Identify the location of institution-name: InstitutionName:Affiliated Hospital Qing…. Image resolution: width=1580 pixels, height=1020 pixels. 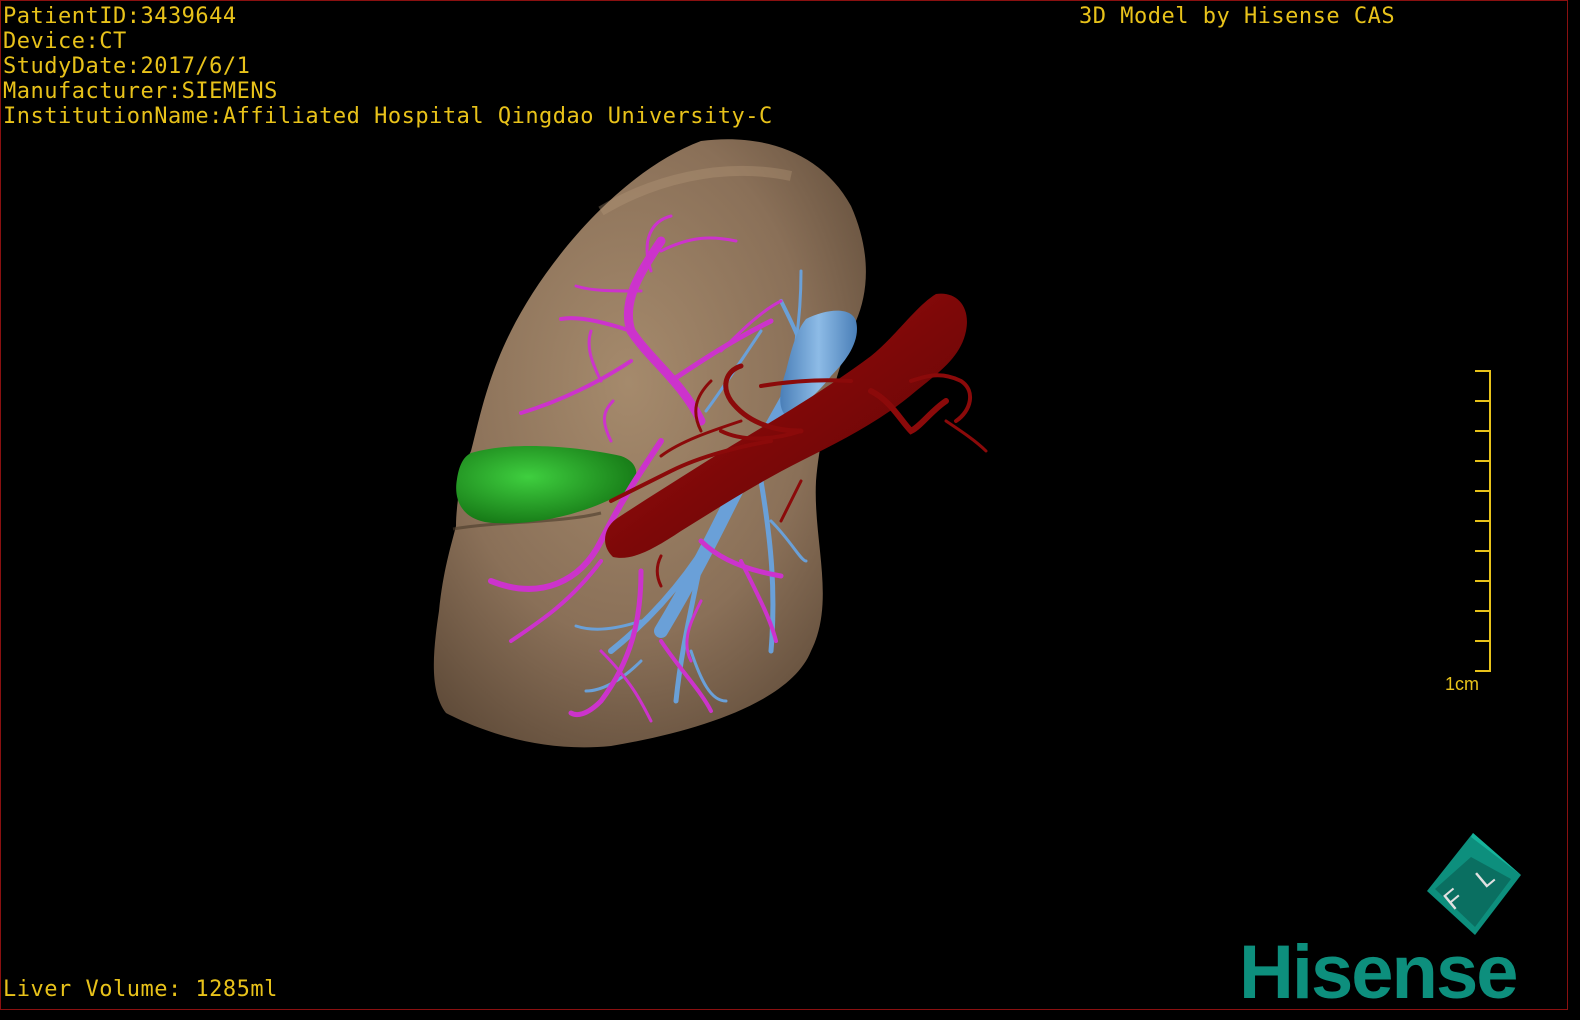
(388, 116).